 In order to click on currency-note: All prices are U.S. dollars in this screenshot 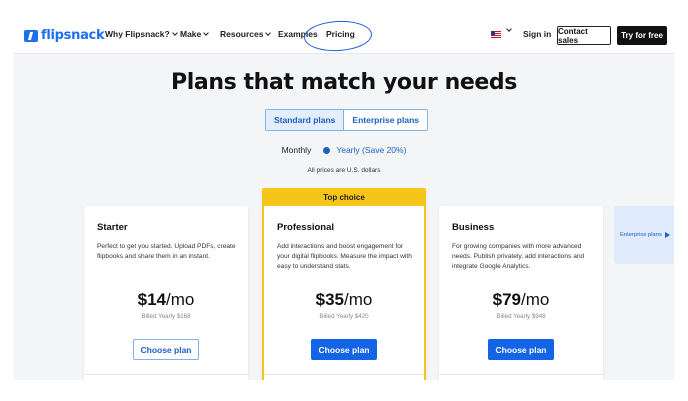, I will do `click(344, 170)`.